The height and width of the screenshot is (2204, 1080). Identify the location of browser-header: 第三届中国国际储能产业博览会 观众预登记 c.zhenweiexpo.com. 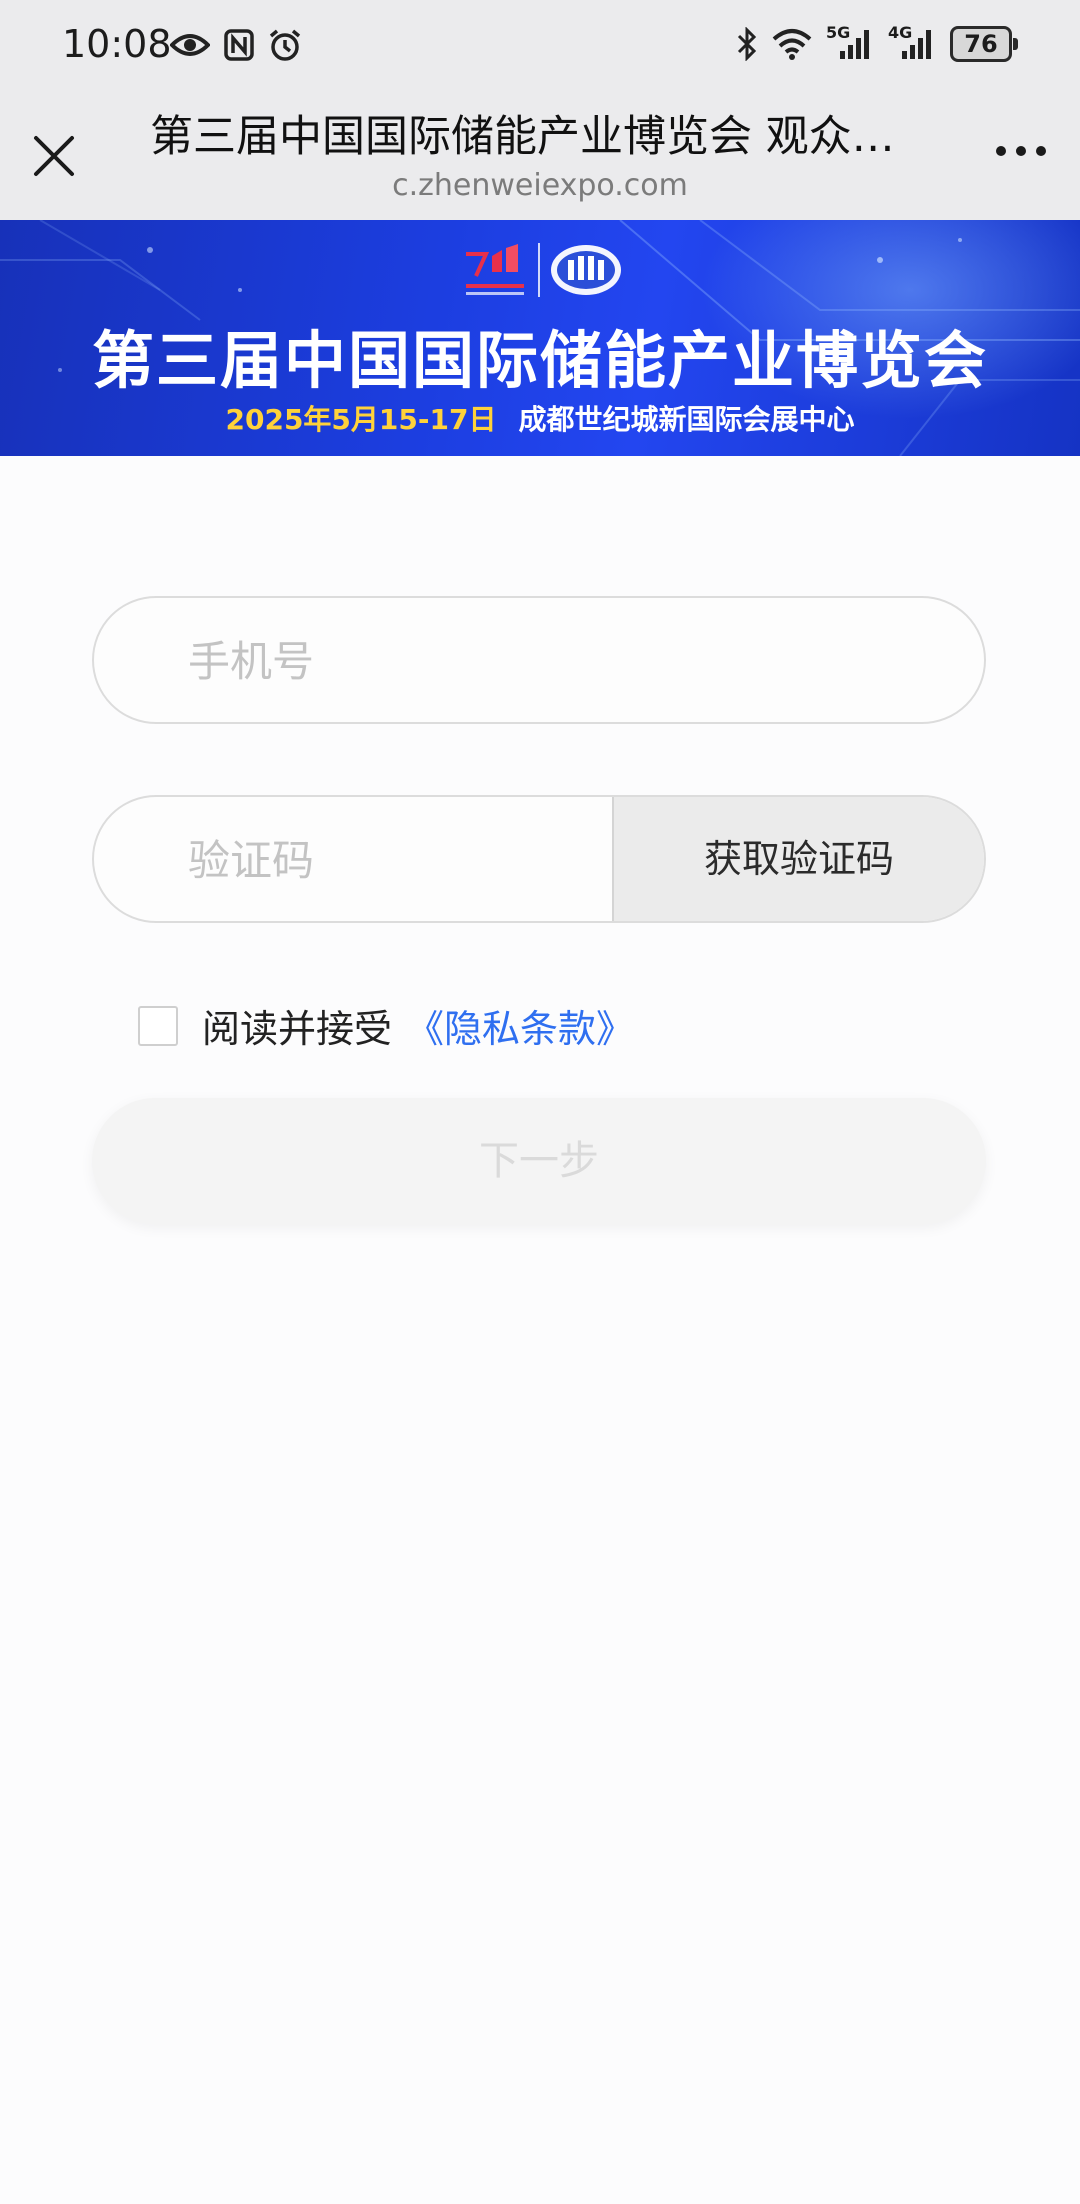
(540, 156).